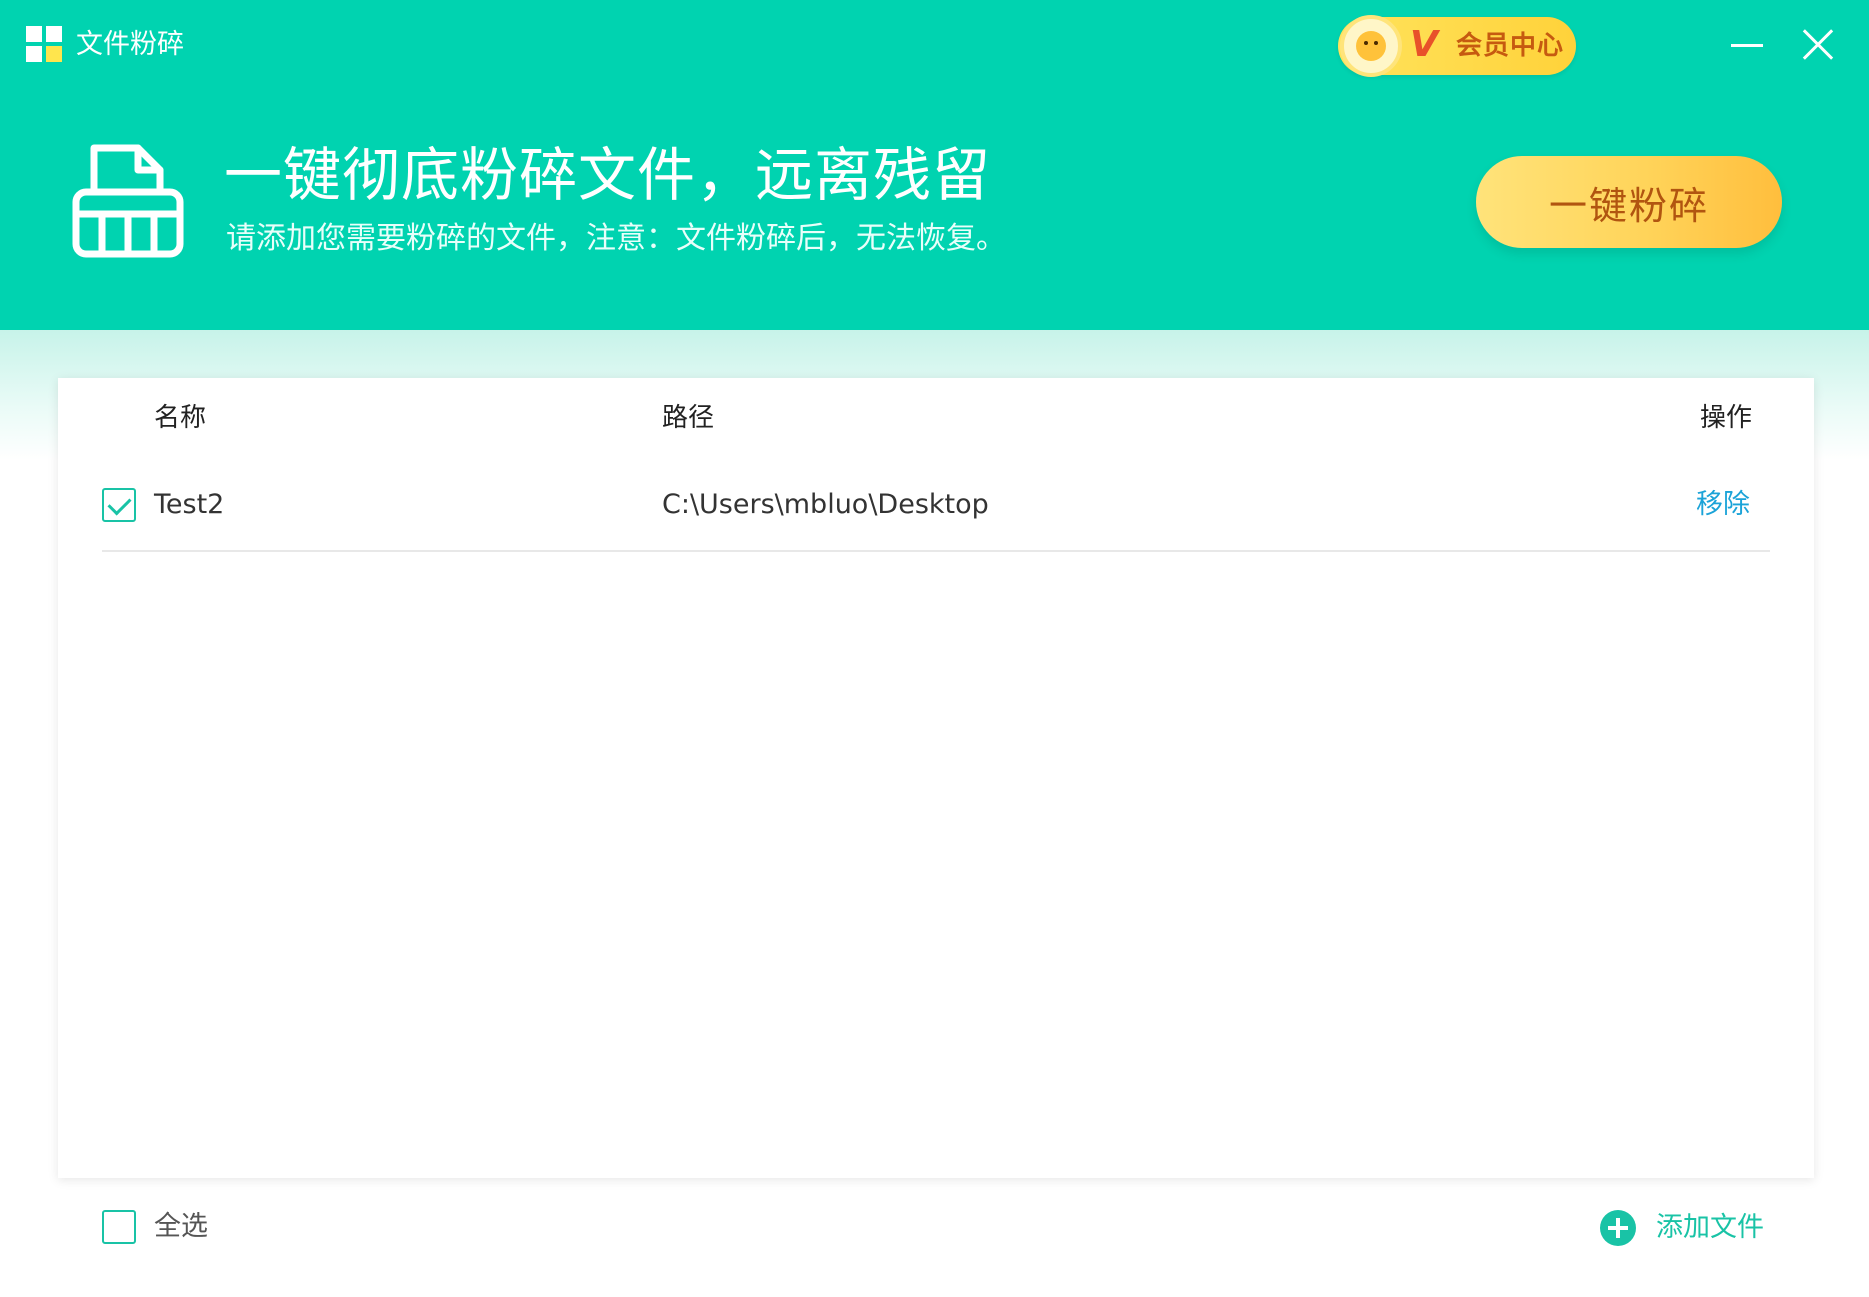 This screenshot has width=1869, height=1297. Describe the element at coordinates (130, 44) in the screenshot. I see `app-title: 文件粉碎` at that location.